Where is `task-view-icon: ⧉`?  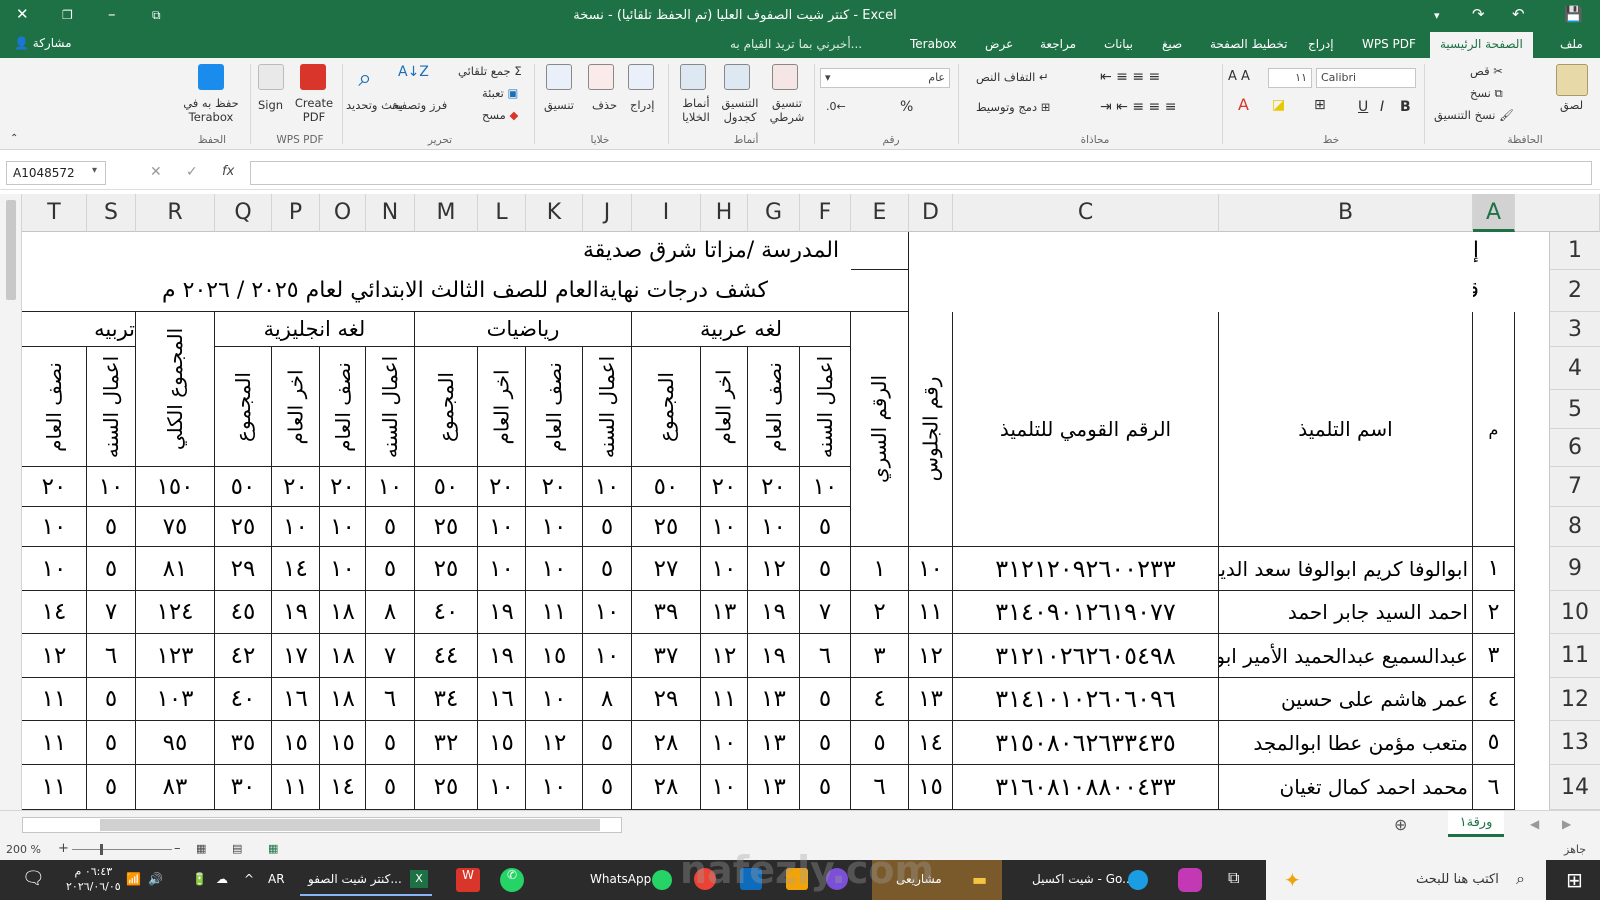 task-view-icon: ⧉ is located at coordinates (1233, 878).